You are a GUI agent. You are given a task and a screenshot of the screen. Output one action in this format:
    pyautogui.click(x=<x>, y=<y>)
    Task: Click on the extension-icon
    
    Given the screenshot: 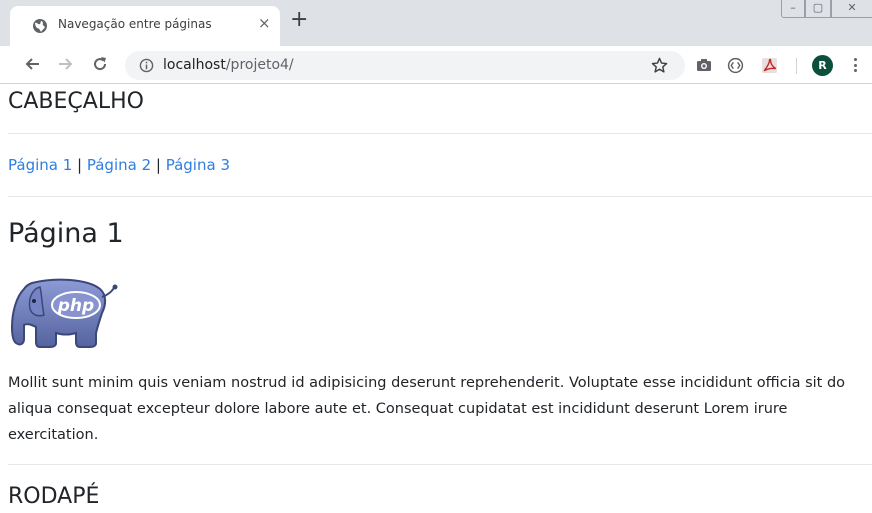 What is the action you would take?
    pyautogui.click(x=735, y=65)
    